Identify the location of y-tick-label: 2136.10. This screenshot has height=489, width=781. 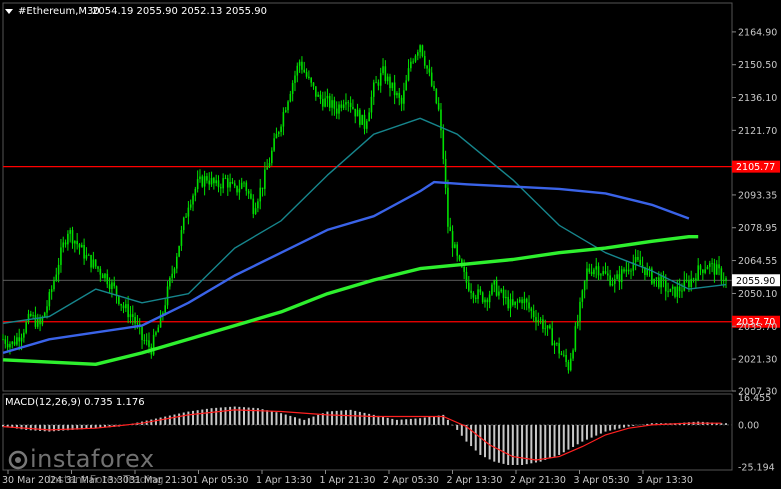
(757, 98).